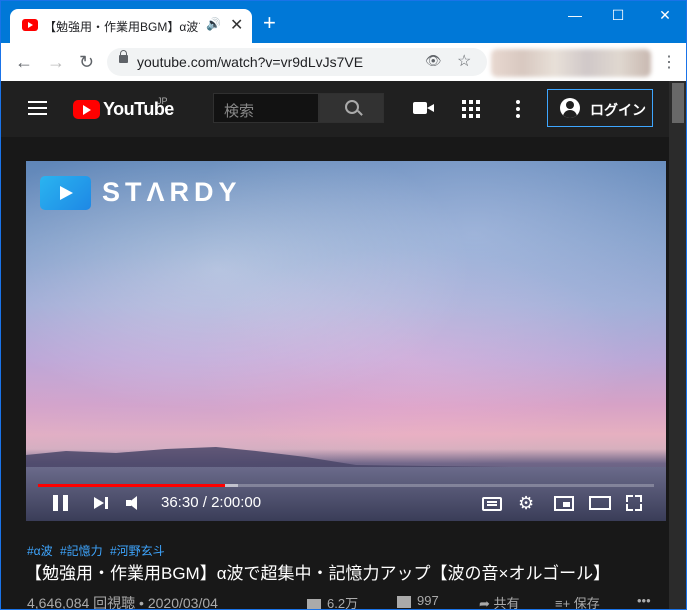 The image size is (687, 610). Describe the element at coordinates (343, 22) in the screenshot. I see `title-bar: 【勉強用・作業用BGM】α波で超 🔊 ✕ + — ☐ ✕` at that location.